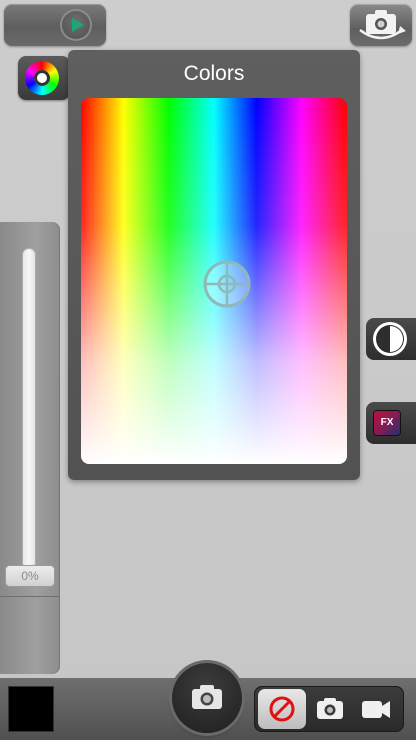 Image resolution: width=416 pixels, height=740 pixels. I want to click on play-button, so click(55, 25).